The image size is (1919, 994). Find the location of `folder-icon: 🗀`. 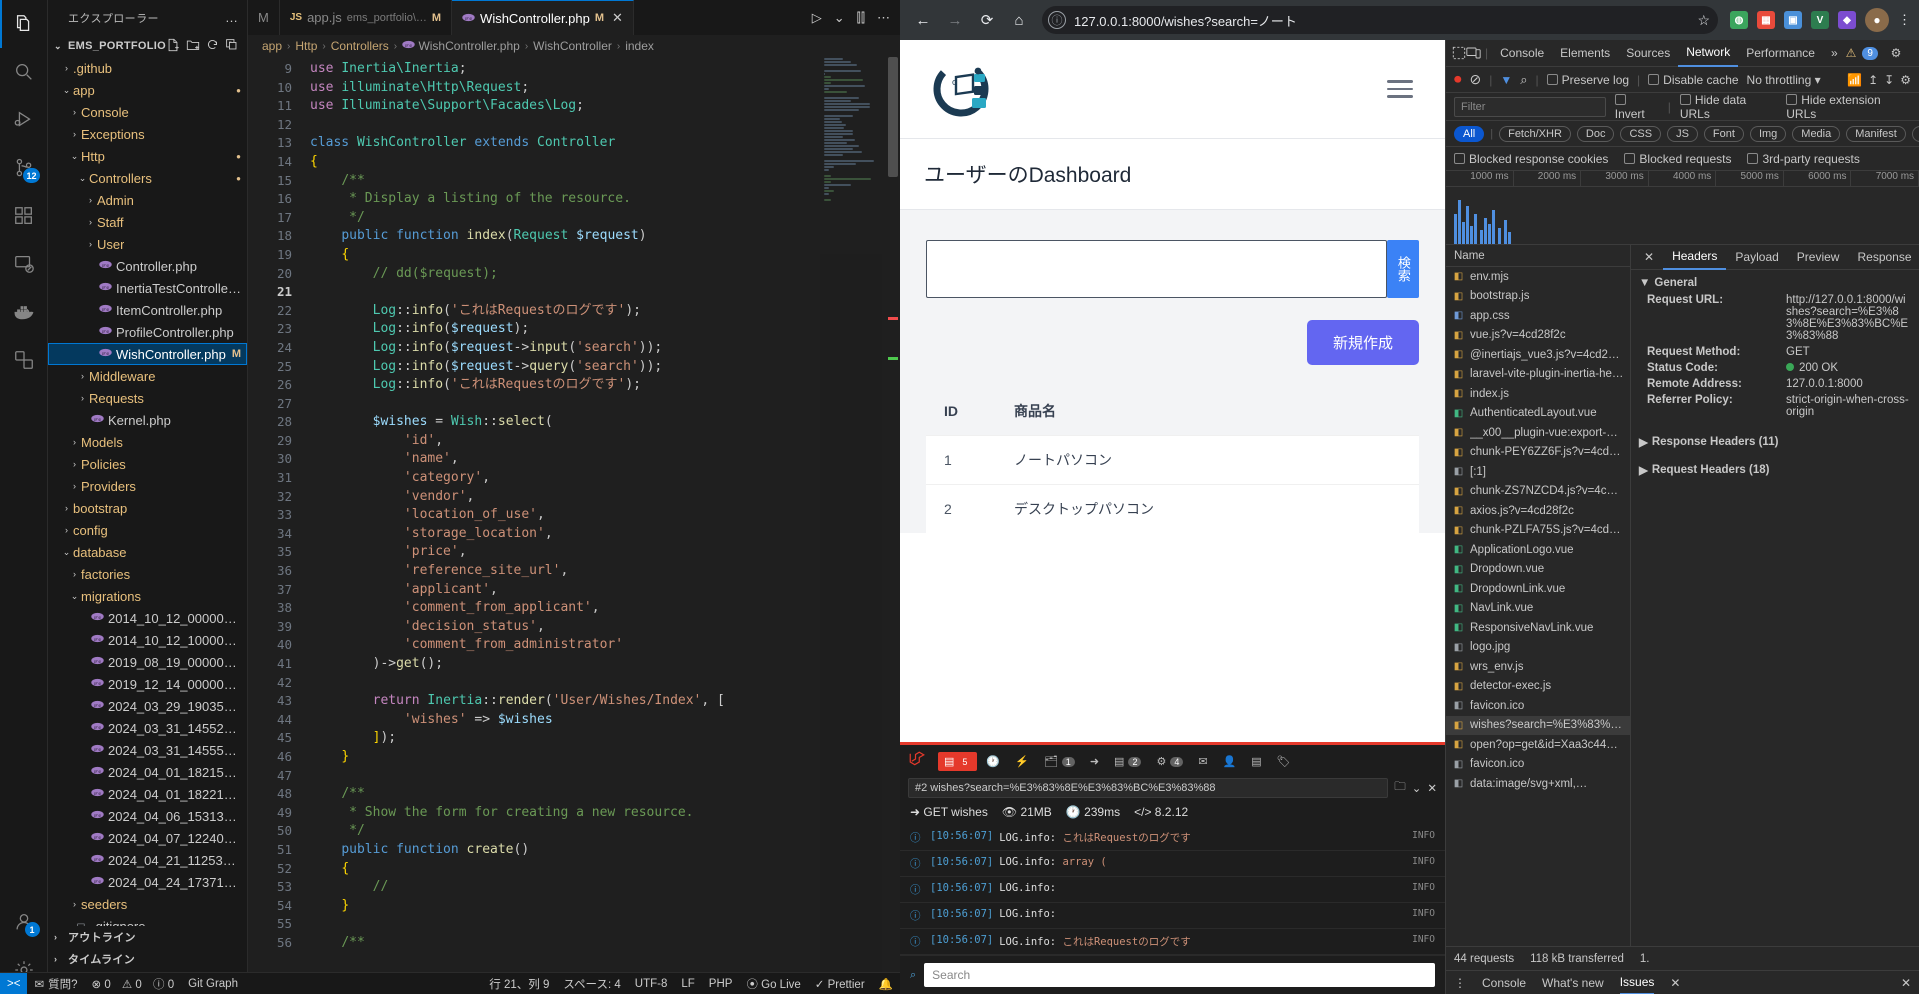

folder-icon: 🗀 is located at coordinates (1400, 788).